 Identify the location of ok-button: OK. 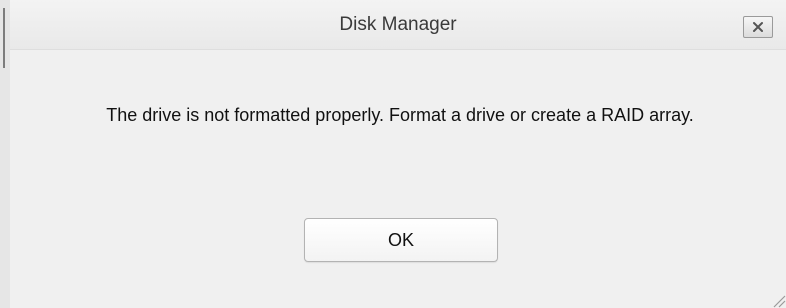
(401, 240).